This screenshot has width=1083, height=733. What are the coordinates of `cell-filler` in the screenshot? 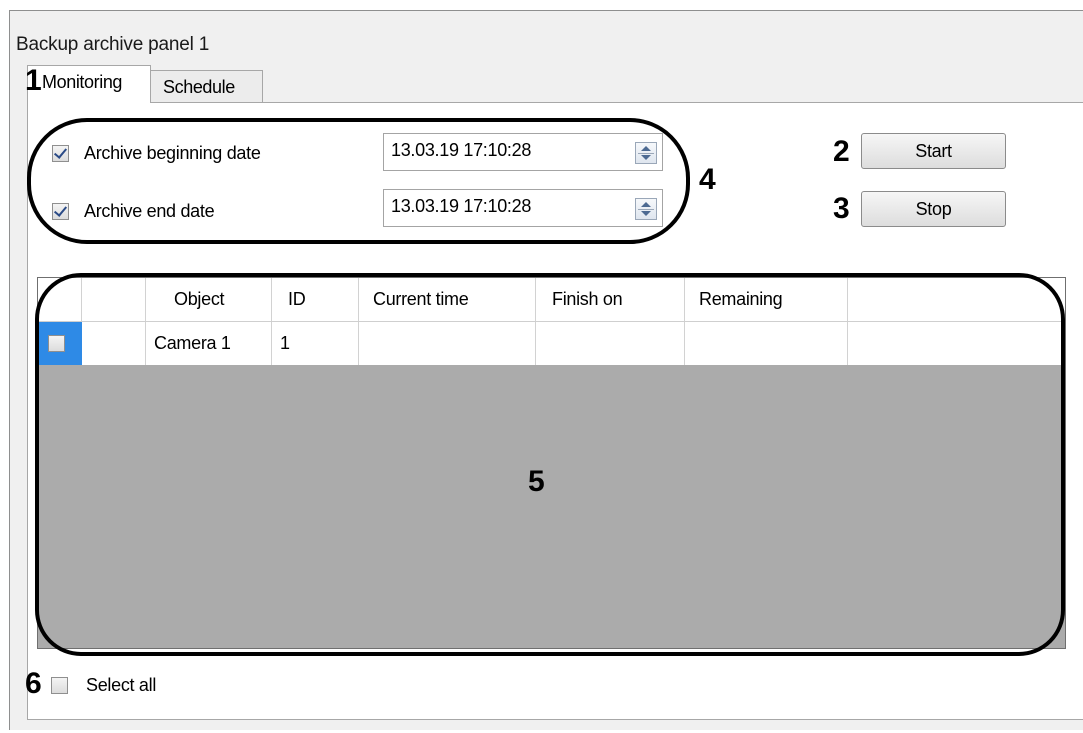 It's located at (956, 343).